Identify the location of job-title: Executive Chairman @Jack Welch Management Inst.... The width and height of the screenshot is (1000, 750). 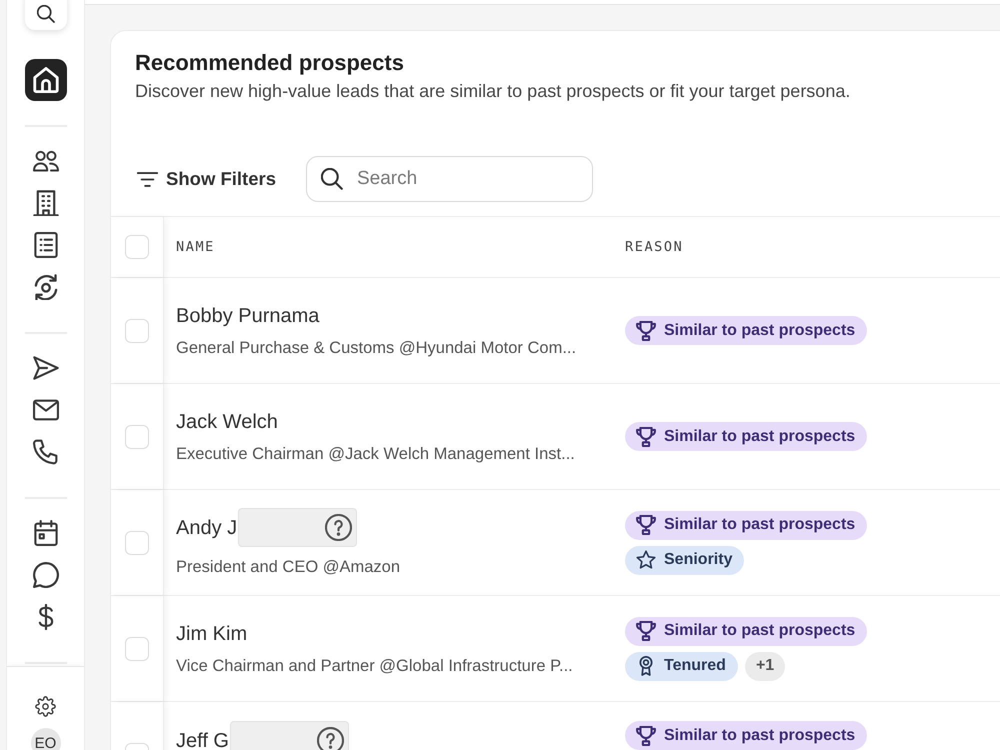
(375, 454).